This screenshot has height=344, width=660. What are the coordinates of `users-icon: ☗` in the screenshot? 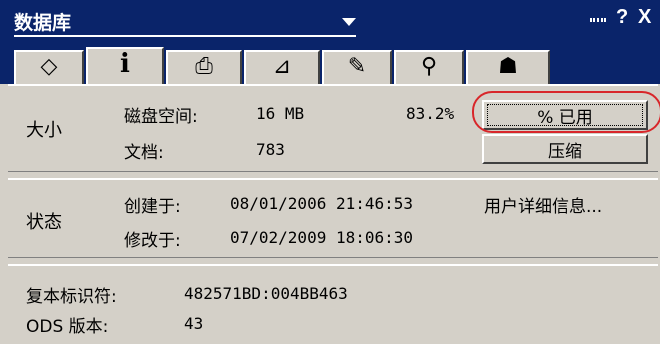 It's located at (508, 66).